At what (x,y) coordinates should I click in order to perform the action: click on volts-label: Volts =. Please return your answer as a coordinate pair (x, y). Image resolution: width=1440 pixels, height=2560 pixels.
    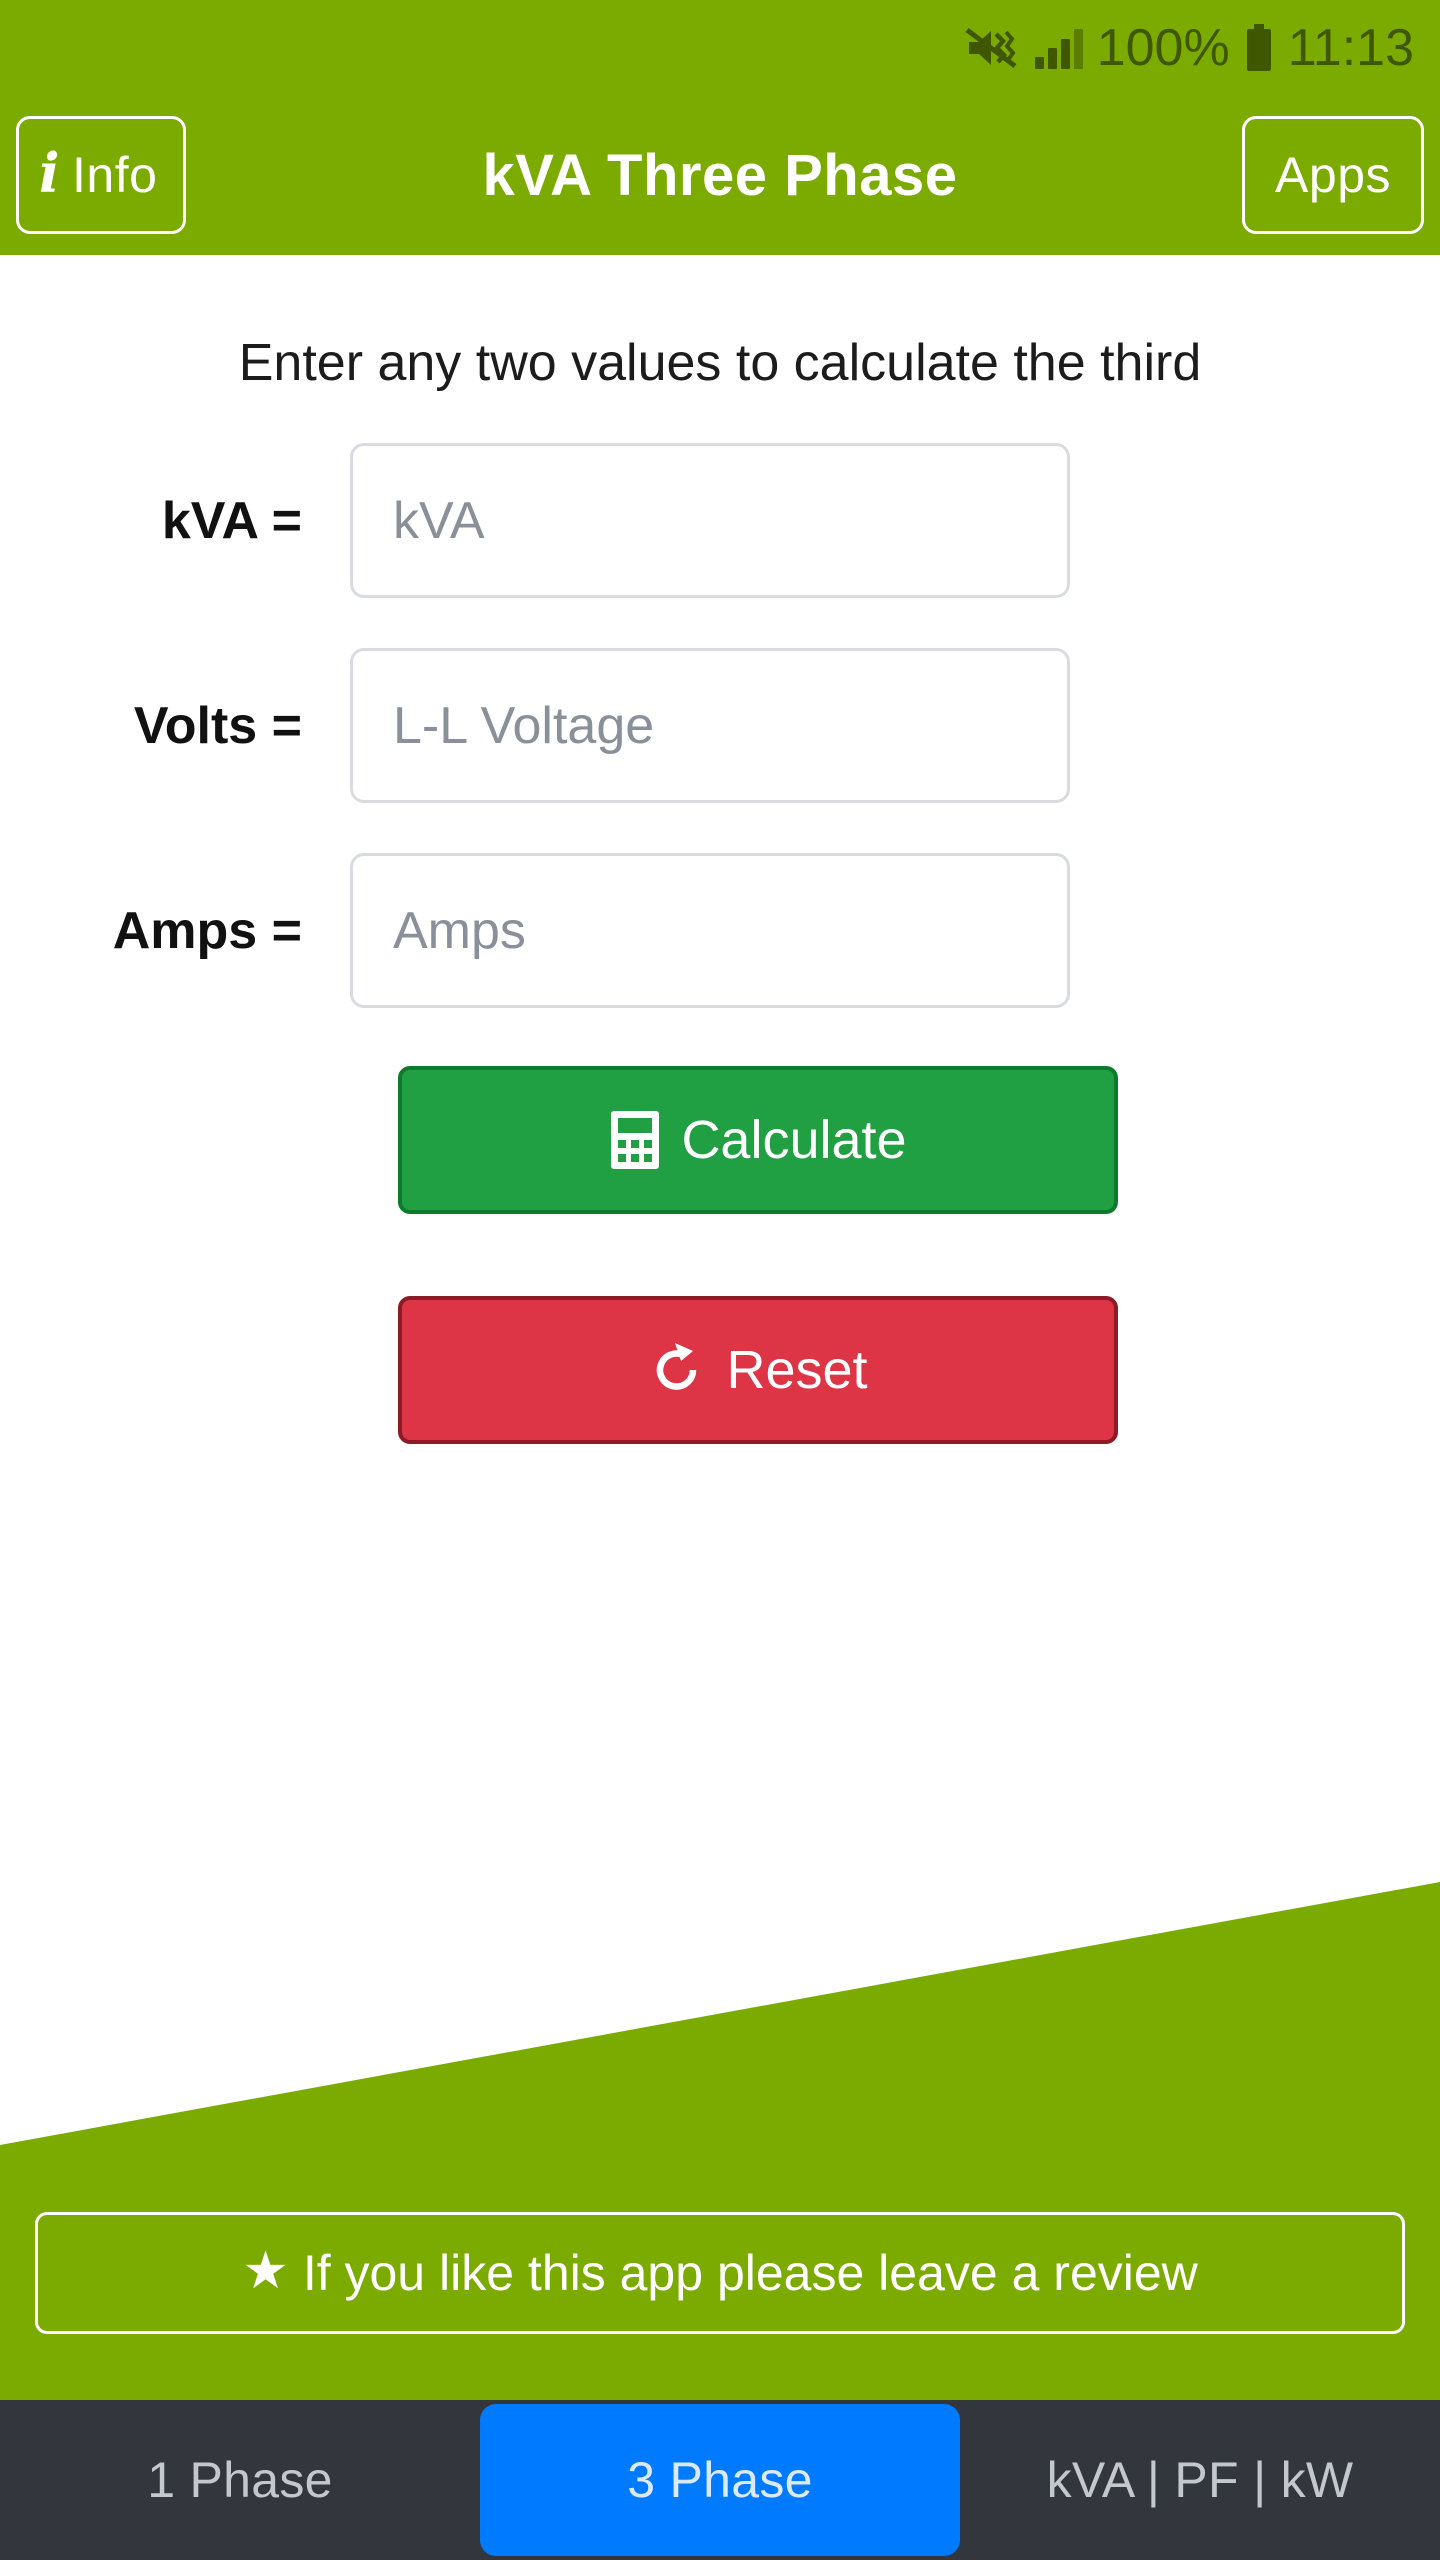
    Looking at the image, I should click on (217, 725).